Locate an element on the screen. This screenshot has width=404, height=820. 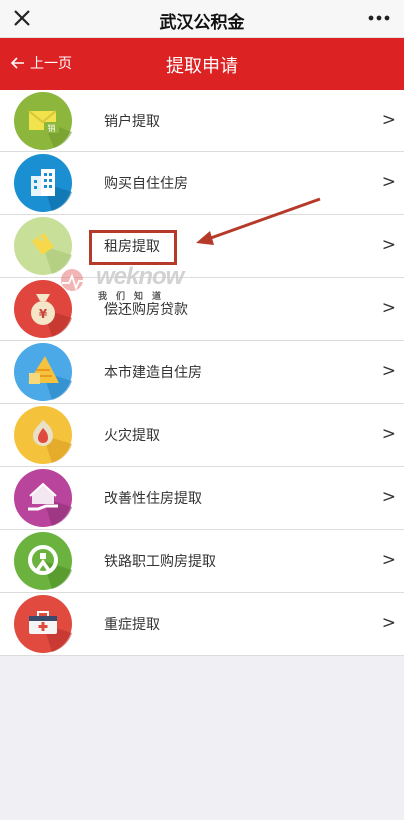
wechat-title-bar: 武汉公积金 is located at coordinates (202, 19).